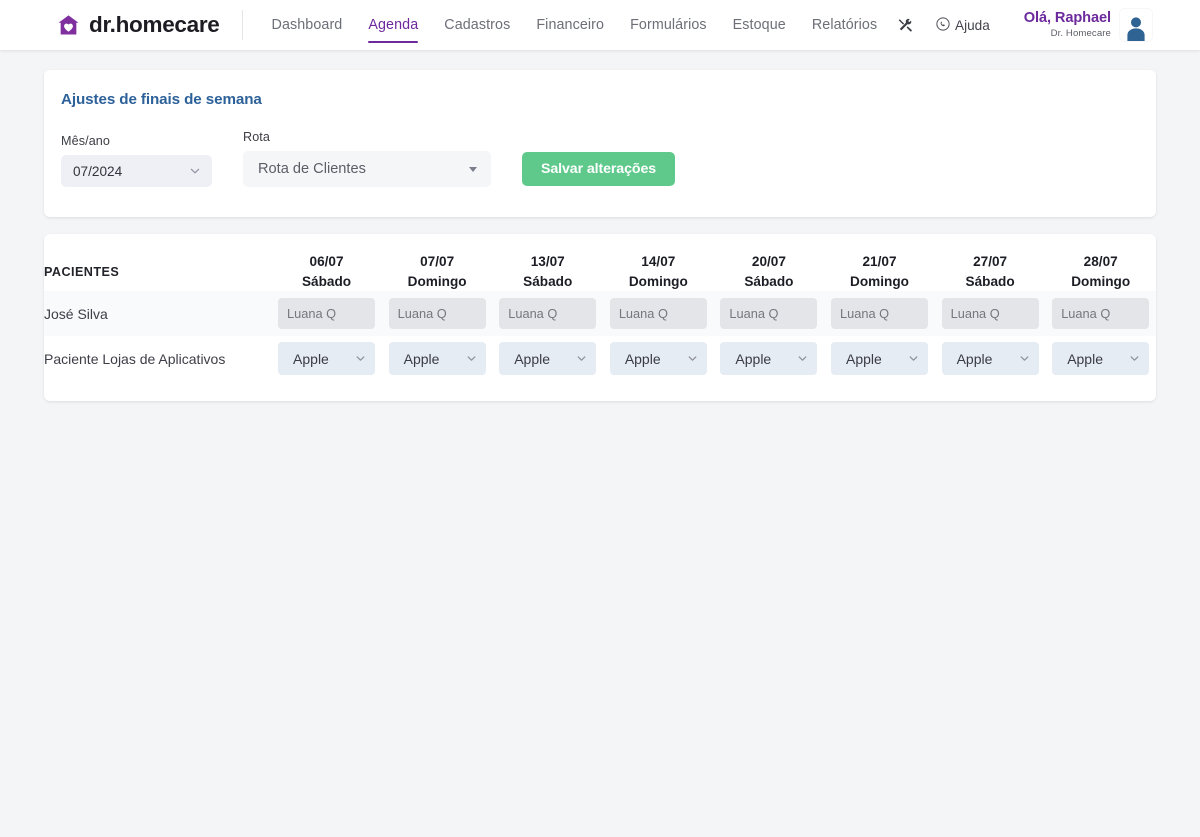 This screenshot has width=1200, height=837. I want to click on nav-item-dashboard: Dashboard, so click(307, 25).